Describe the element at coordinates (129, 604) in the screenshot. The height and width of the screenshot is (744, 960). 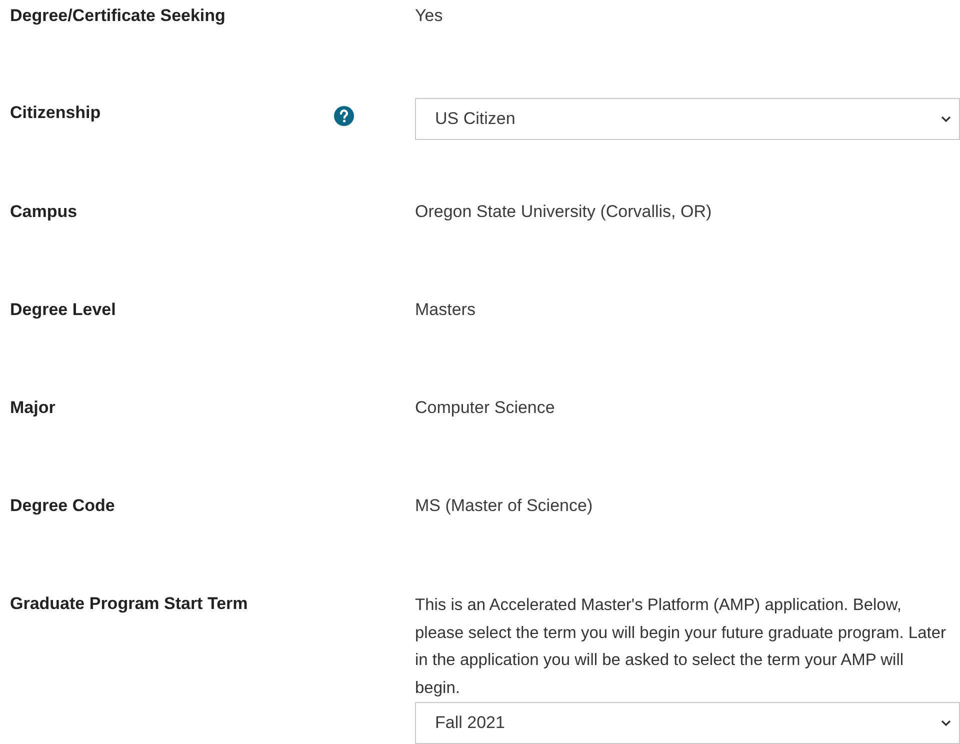
I see `field-label: Graduate Program Start Term` at that location.